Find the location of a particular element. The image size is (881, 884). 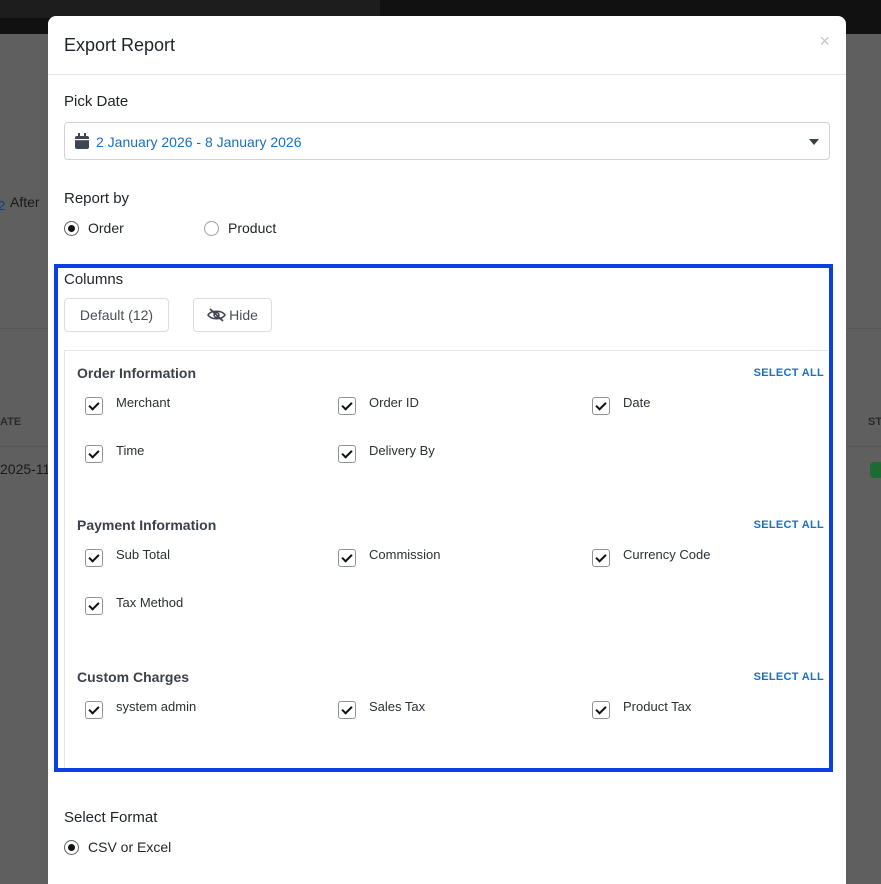

select-format-label: Select Format is located at coordinates (111, 817).